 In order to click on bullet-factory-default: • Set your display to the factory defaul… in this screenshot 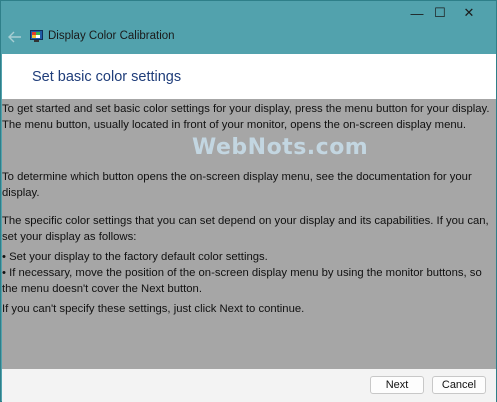, I will do `click(135, 257)`.